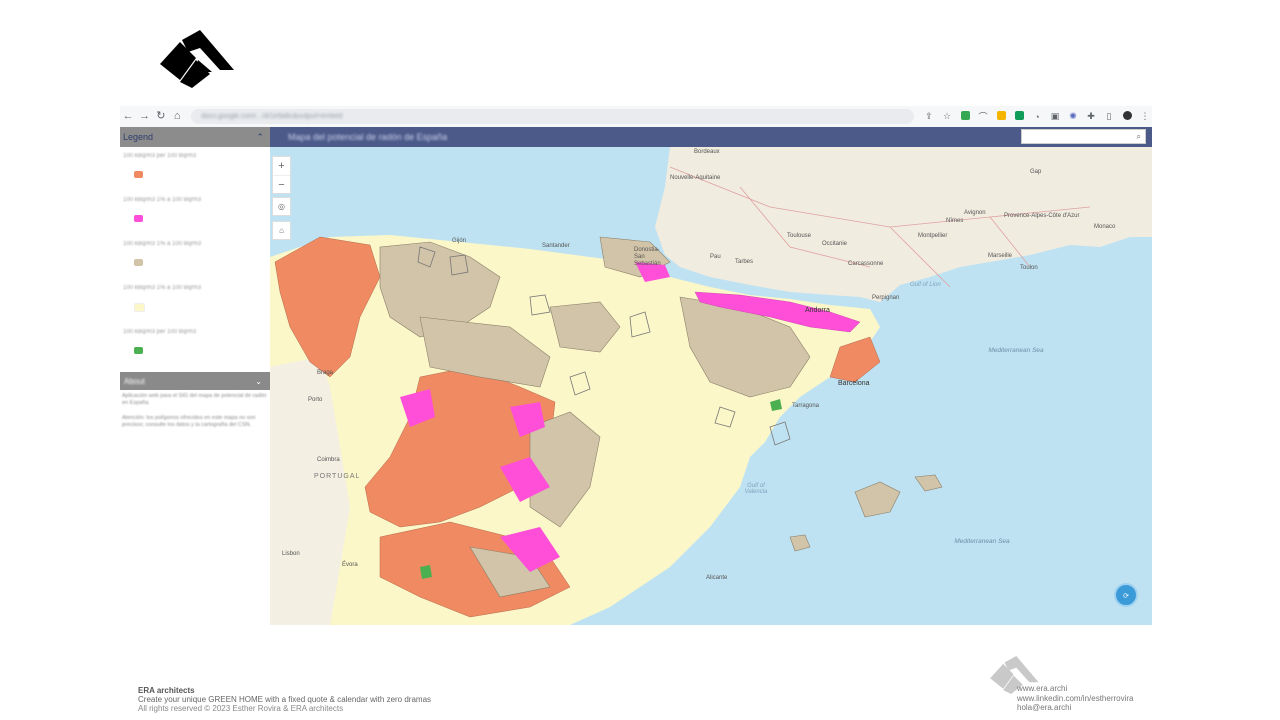 The height and width of the screenshot is (720, 1280). I want to click on extension-icon: ⌒, so click(983, 116).